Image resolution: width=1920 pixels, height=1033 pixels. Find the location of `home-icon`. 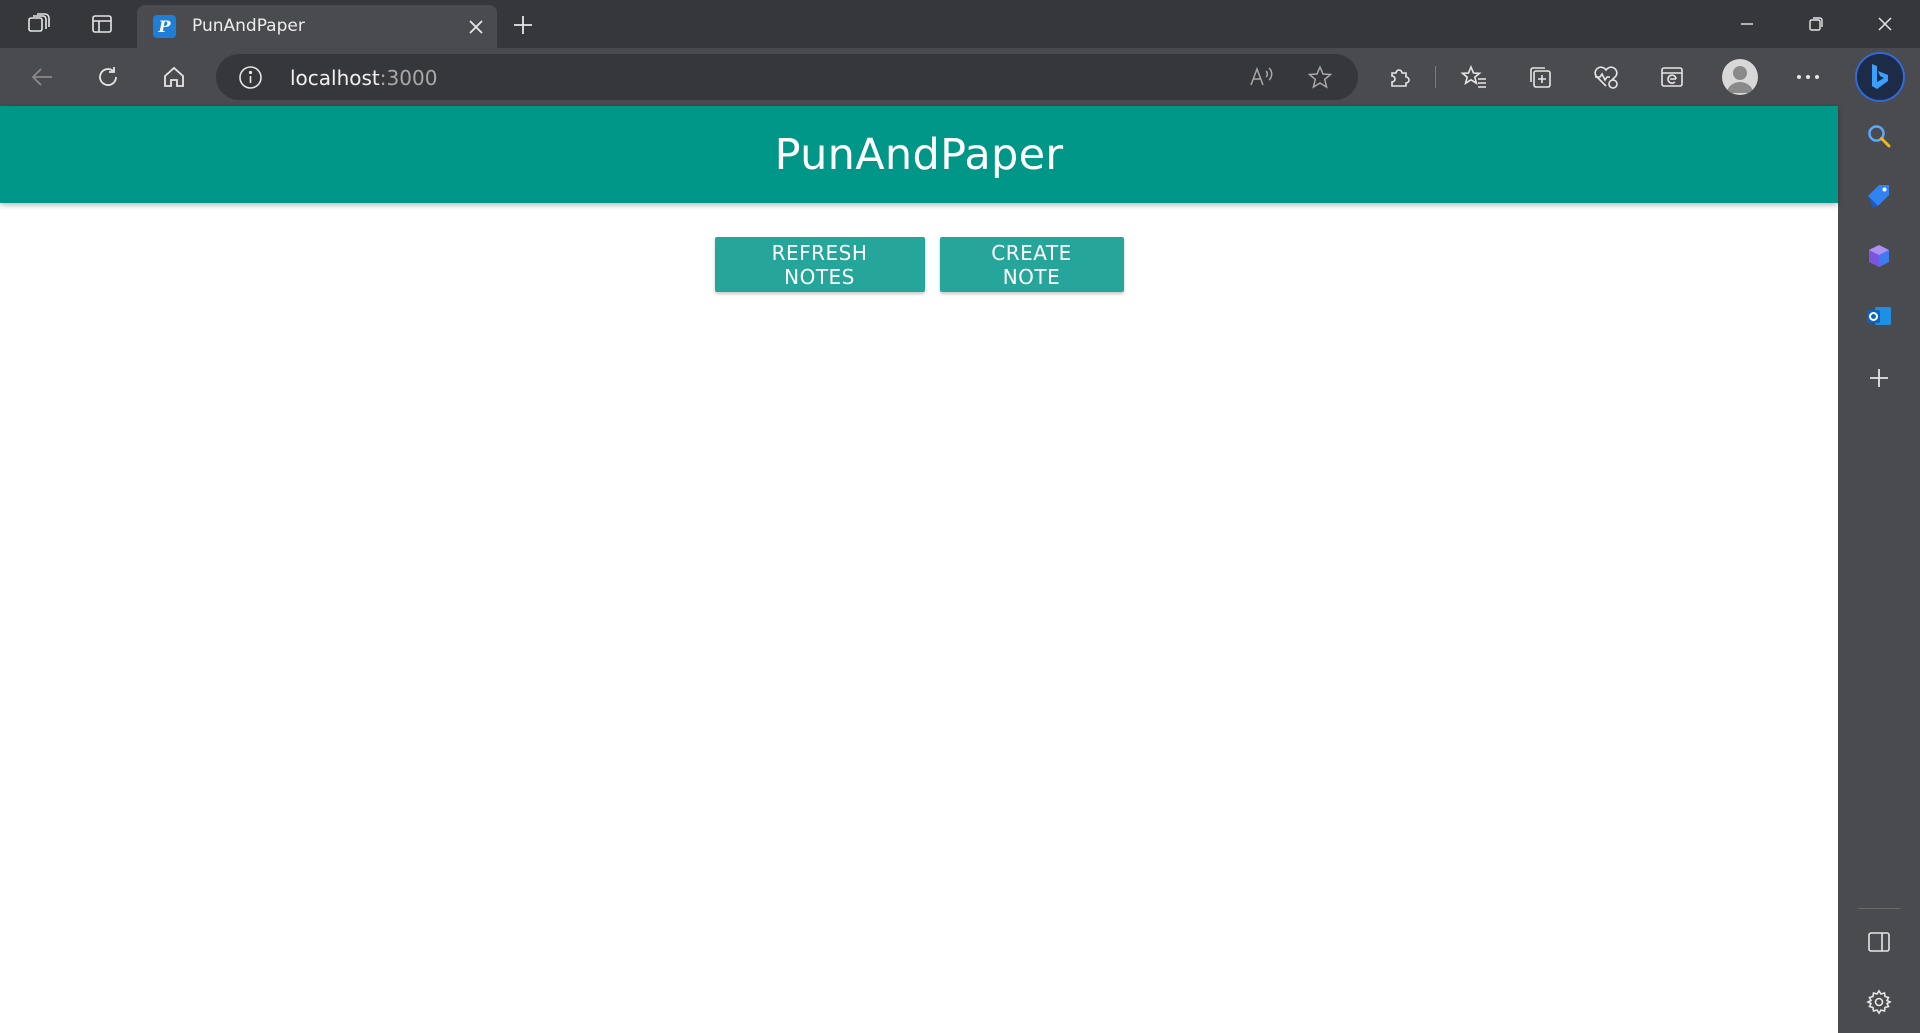

home-icon is located at coordinates (174, 77).